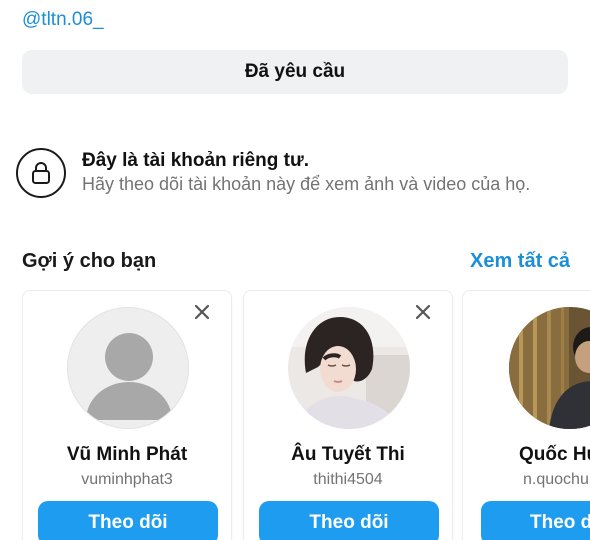 Image resolution: width=590 pixels, height=540 pixels. Describe the element at coordinates (89, 261) in the screenshot. I see `suggestions-heading: Gợi ý cho bạn` at that location.